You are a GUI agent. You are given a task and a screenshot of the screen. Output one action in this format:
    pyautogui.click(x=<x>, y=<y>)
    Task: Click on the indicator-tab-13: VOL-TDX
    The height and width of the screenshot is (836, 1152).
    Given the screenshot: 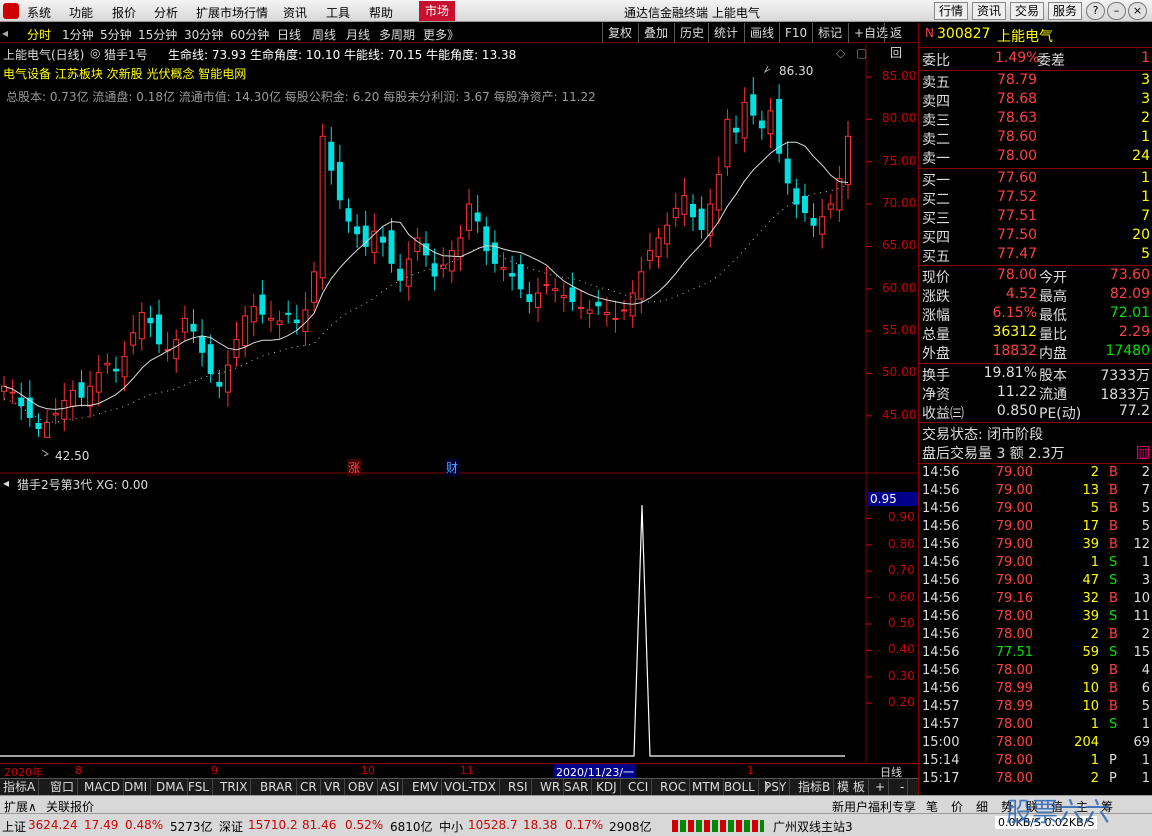 What is the action you would take?
    pyautogui.click(x=470, y=787)
    